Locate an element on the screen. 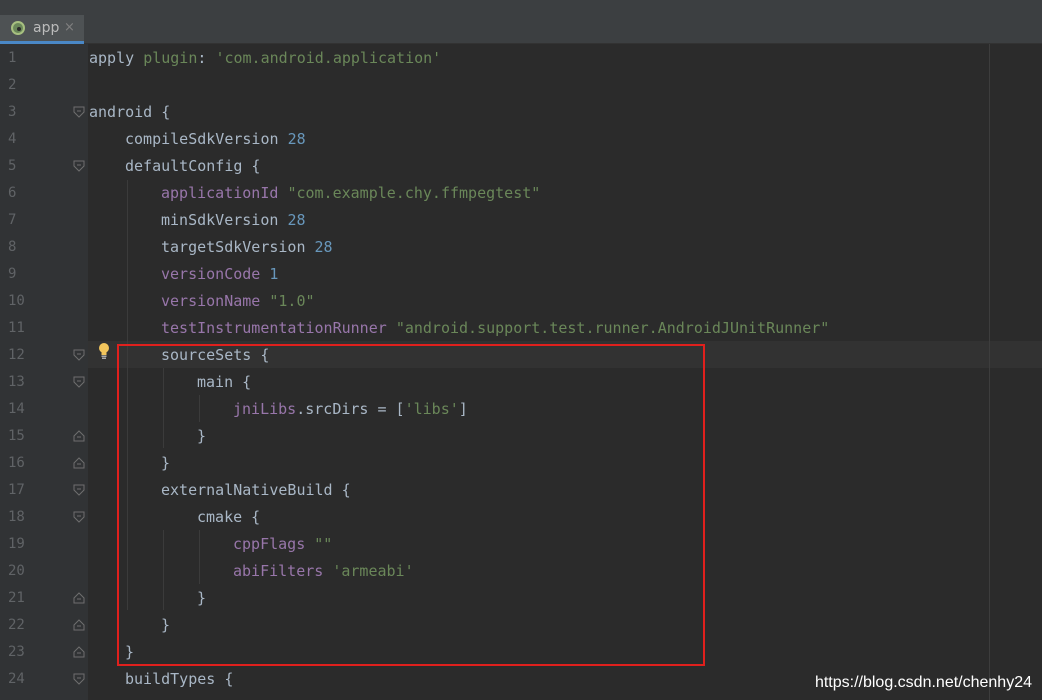 The image size is (1042, 700). line-number: 5 is located at coordinates (12, 166).